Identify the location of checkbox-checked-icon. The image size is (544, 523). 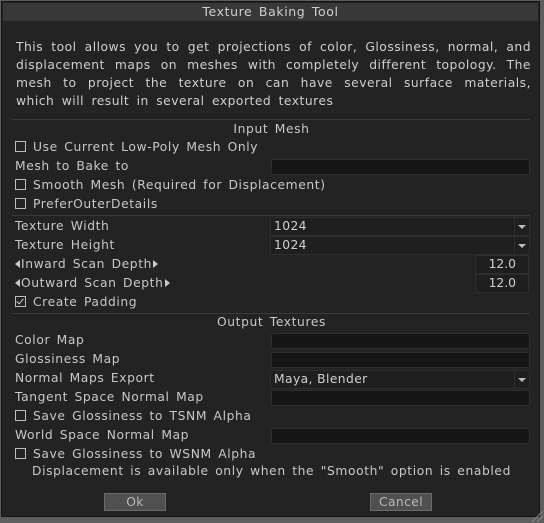
(20, 301).